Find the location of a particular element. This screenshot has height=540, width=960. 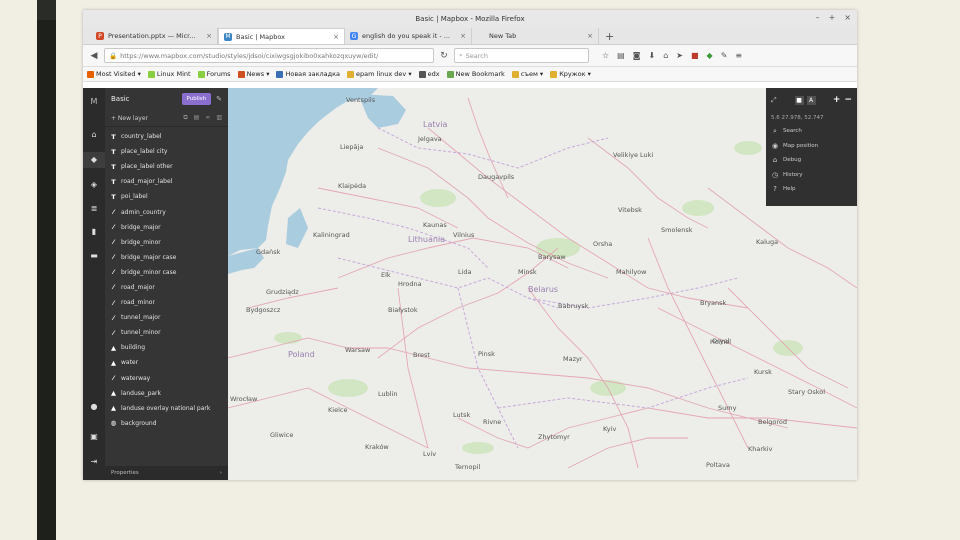

layer-item: ⁄ bridge_minor case is located at coordinates (166, 272).